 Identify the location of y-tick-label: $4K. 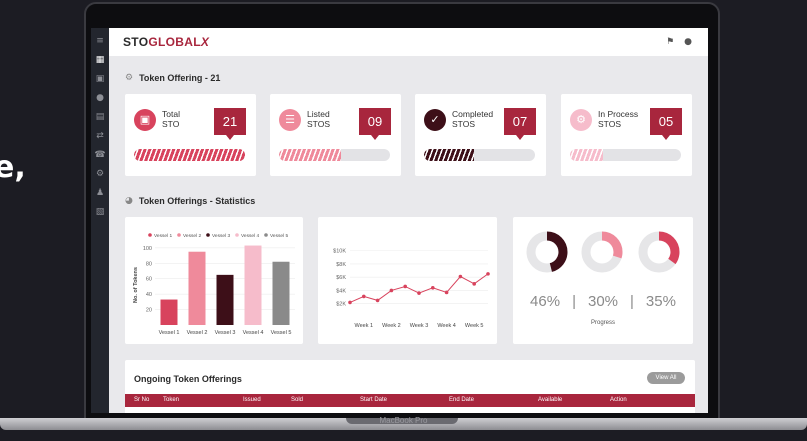
(341, 291).